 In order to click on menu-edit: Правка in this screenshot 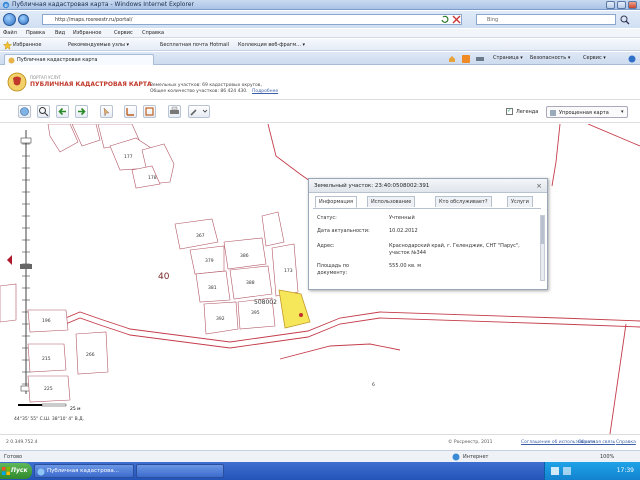, I will do `click(35, 33)`.